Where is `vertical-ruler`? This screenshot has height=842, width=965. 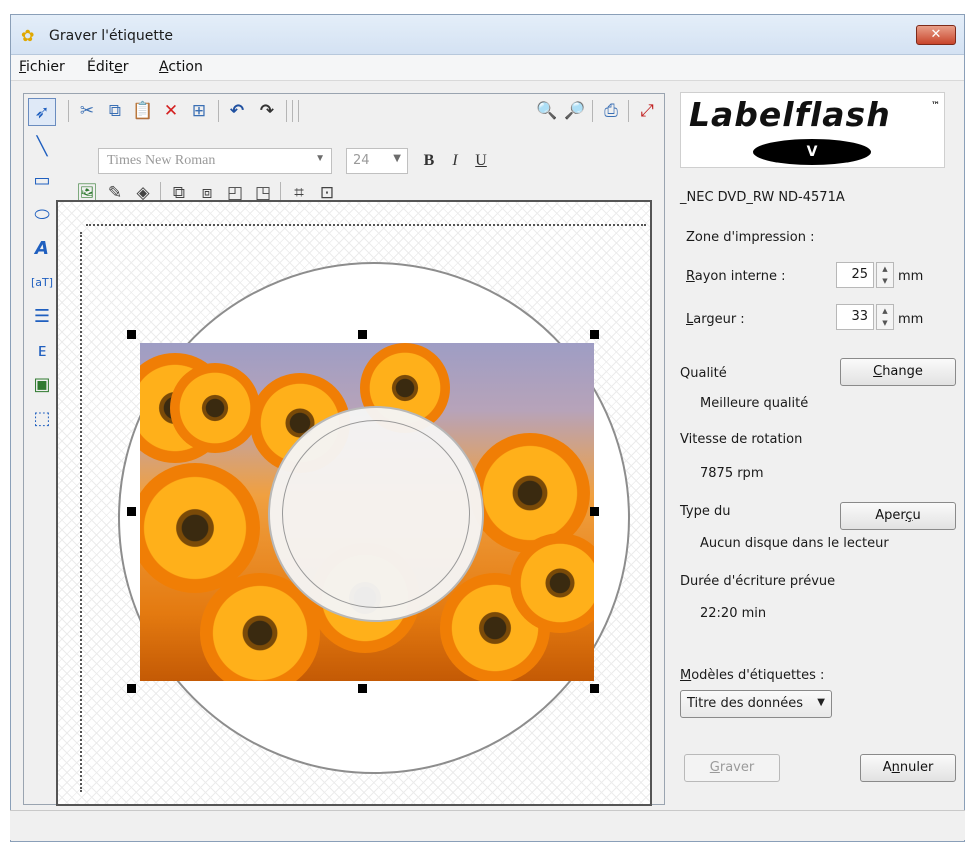
vertical-ruler is located at coordinates (83, 512).